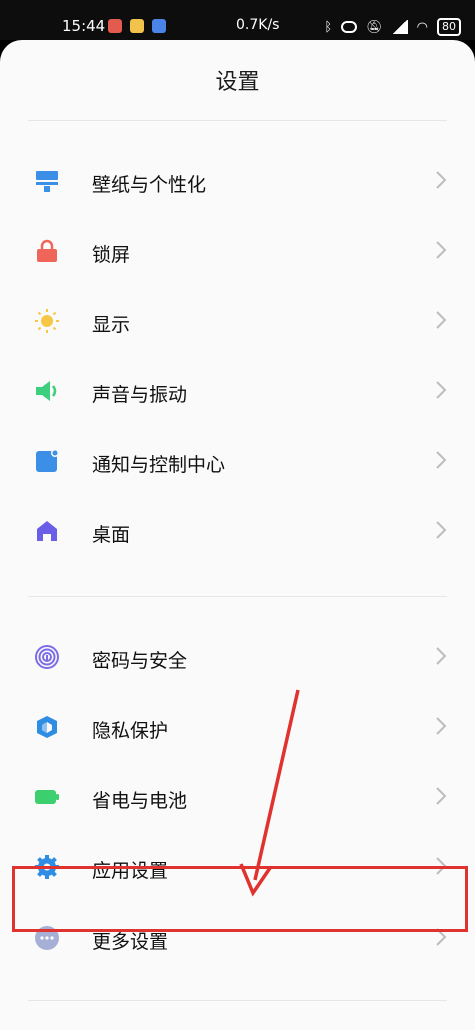 Image resolution: width=475 pixels, height=1030 pixels. I want to click on settings-item-label: 省电与电池, so click(140, 801).